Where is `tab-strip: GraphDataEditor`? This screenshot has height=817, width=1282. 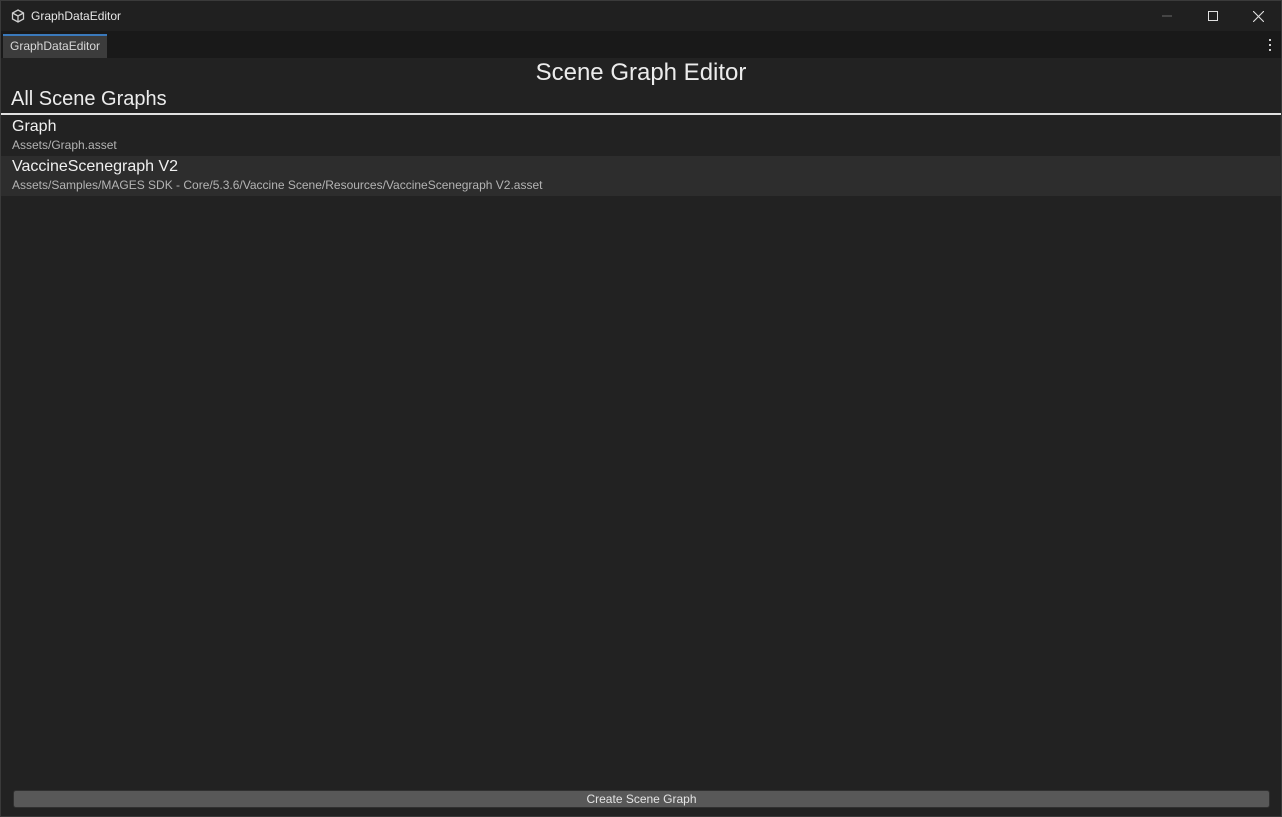 tab-strip: GraphDataEditor is located at coordinates (641, 44).